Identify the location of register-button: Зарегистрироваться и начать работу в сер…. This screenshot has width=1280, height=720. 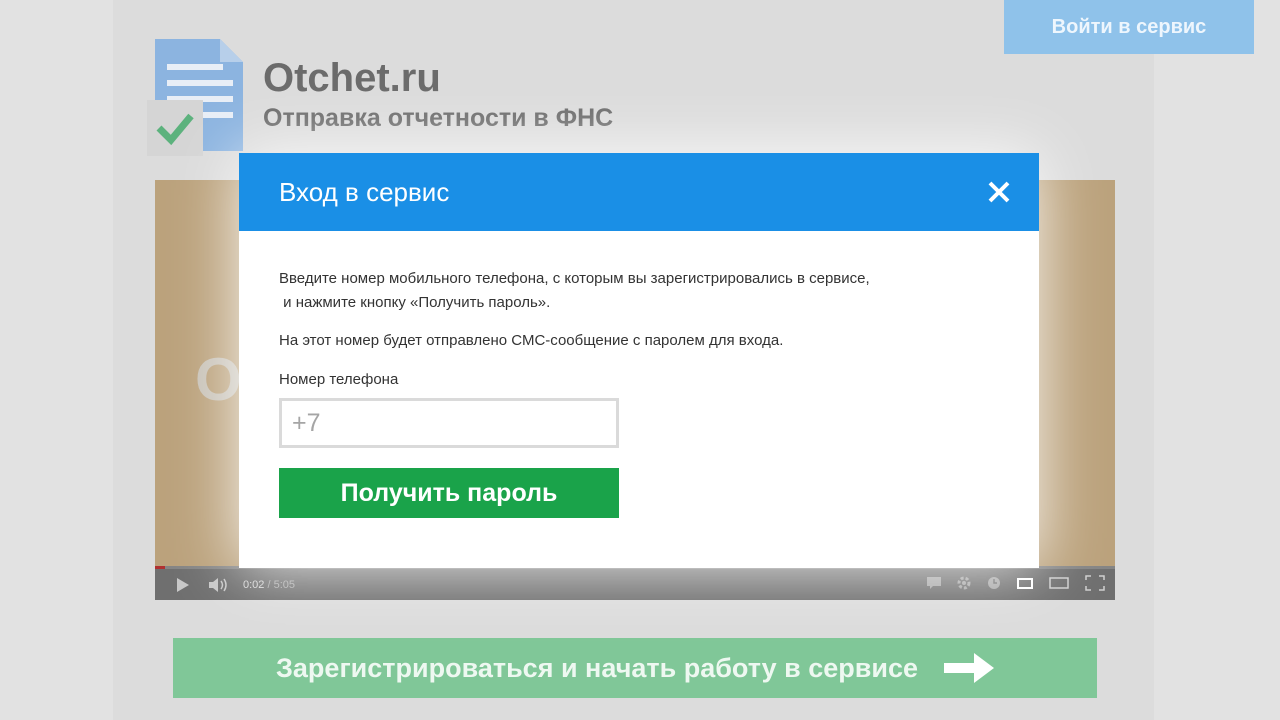
(635, 668).